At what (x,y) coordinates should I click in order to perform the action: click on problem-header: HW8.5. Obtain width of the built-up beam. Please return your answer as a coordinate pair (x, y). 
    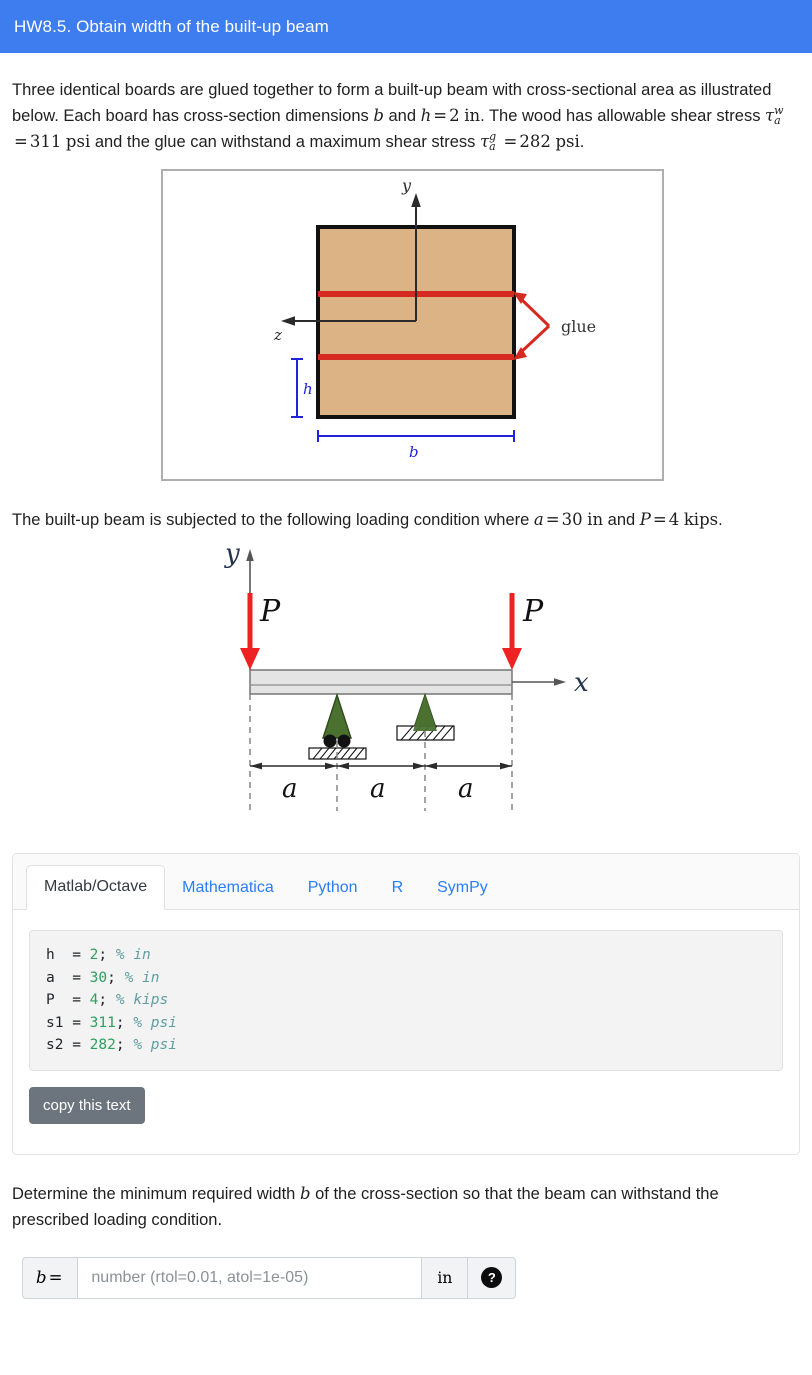
    Looking at the image, I should click on (406, 26).